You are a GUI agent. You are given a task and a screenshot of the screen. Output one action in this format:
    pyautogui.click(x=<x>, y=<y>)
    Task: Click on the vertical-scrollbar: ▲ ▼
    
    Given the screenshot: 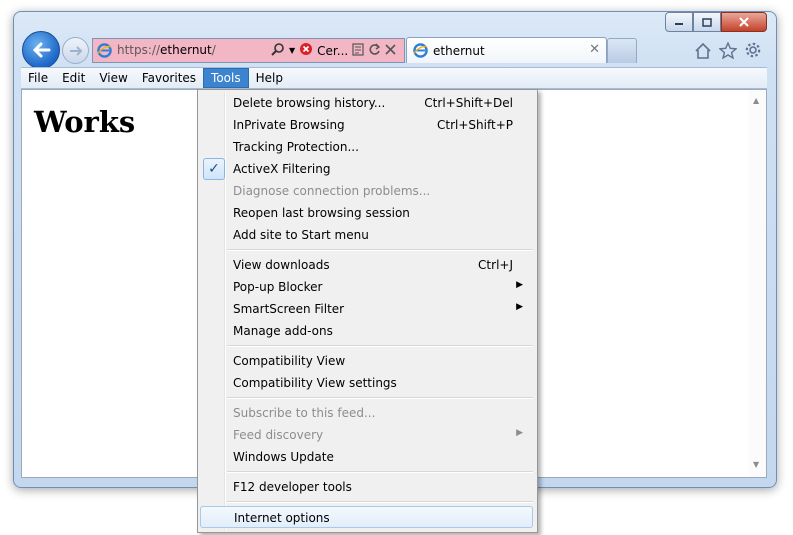 What is the action you would take?
    pyautogui.click(x=757, y=283)
    